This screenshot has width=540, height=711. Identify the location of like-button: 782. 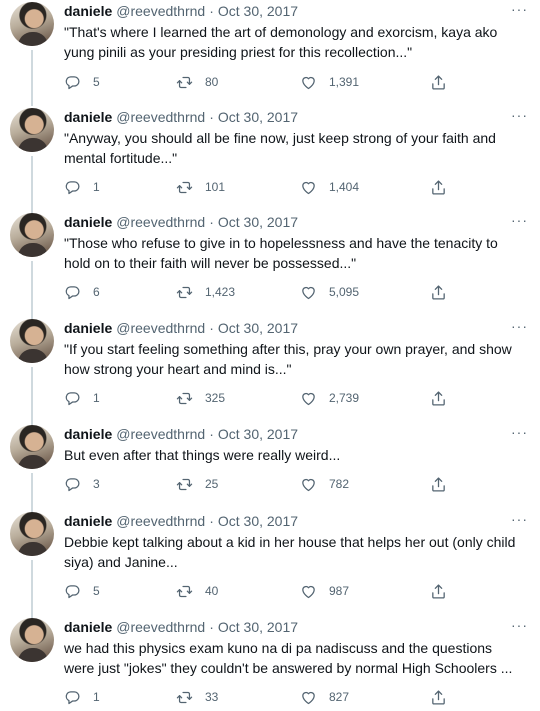
(324, 484).